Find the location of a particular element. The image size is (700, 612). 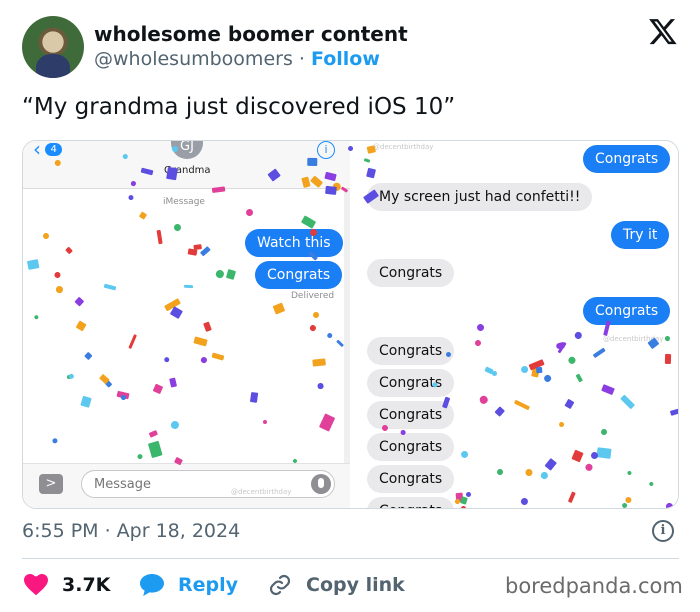

author-handle: @wholesumboomers is located at coordinates (193, 59).